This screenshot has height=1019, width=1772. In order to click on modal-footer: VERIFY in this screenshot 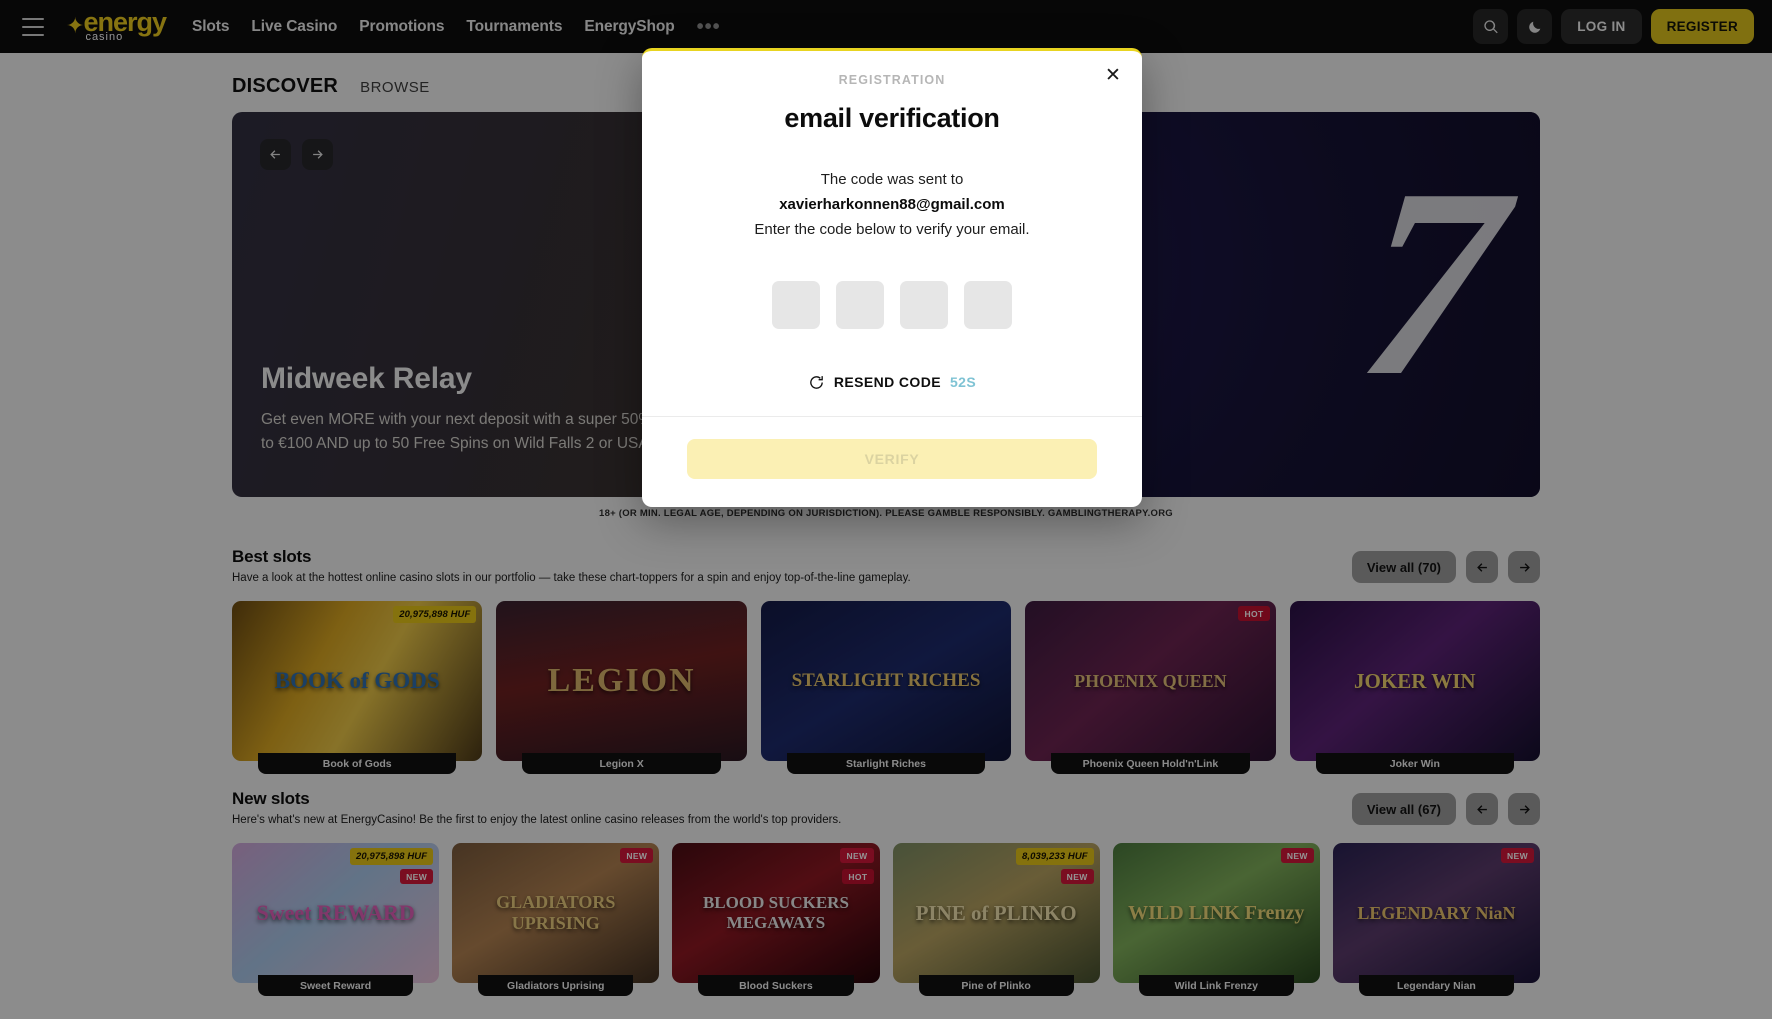, I will do `click(892, 461)`.